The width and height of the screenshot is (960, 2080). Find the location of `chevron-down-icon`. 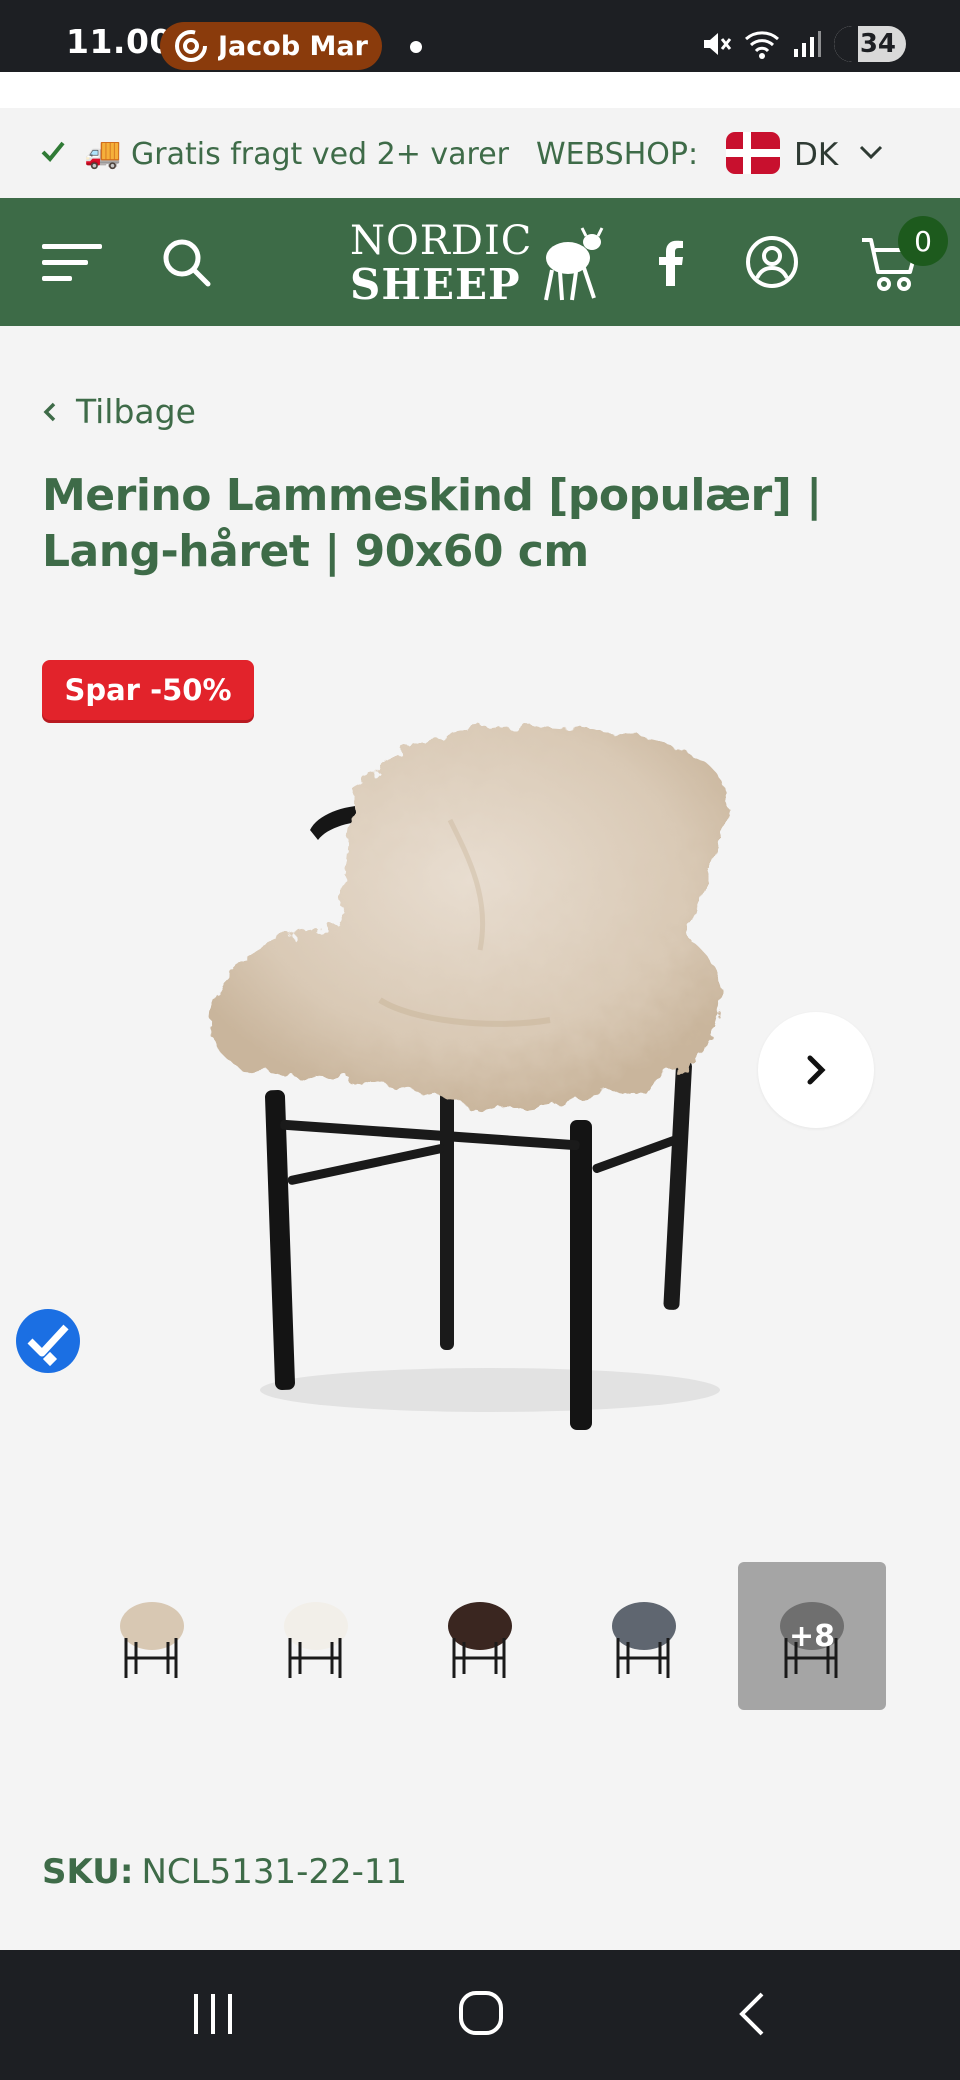

chevron-down-icon is located at coordinates (871, 152).